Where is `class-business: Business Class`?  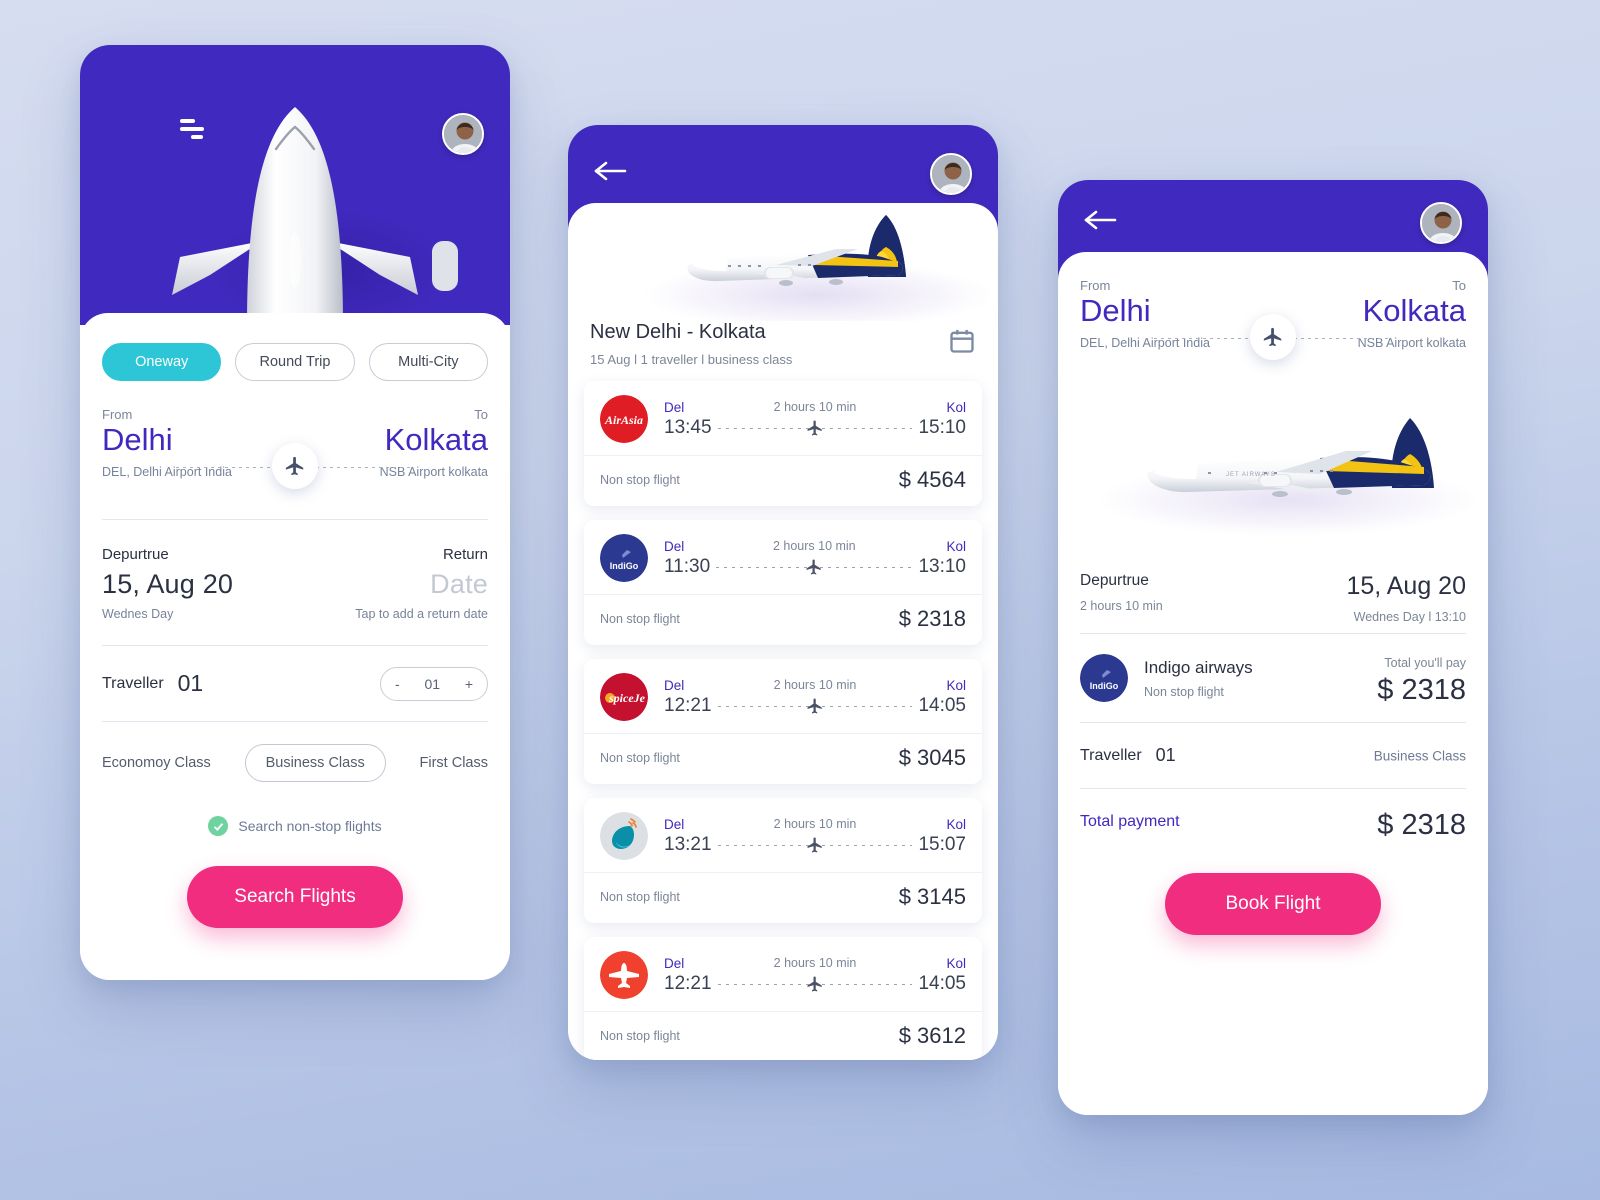
class-business: Business Class is located at coordinates (315, 763).